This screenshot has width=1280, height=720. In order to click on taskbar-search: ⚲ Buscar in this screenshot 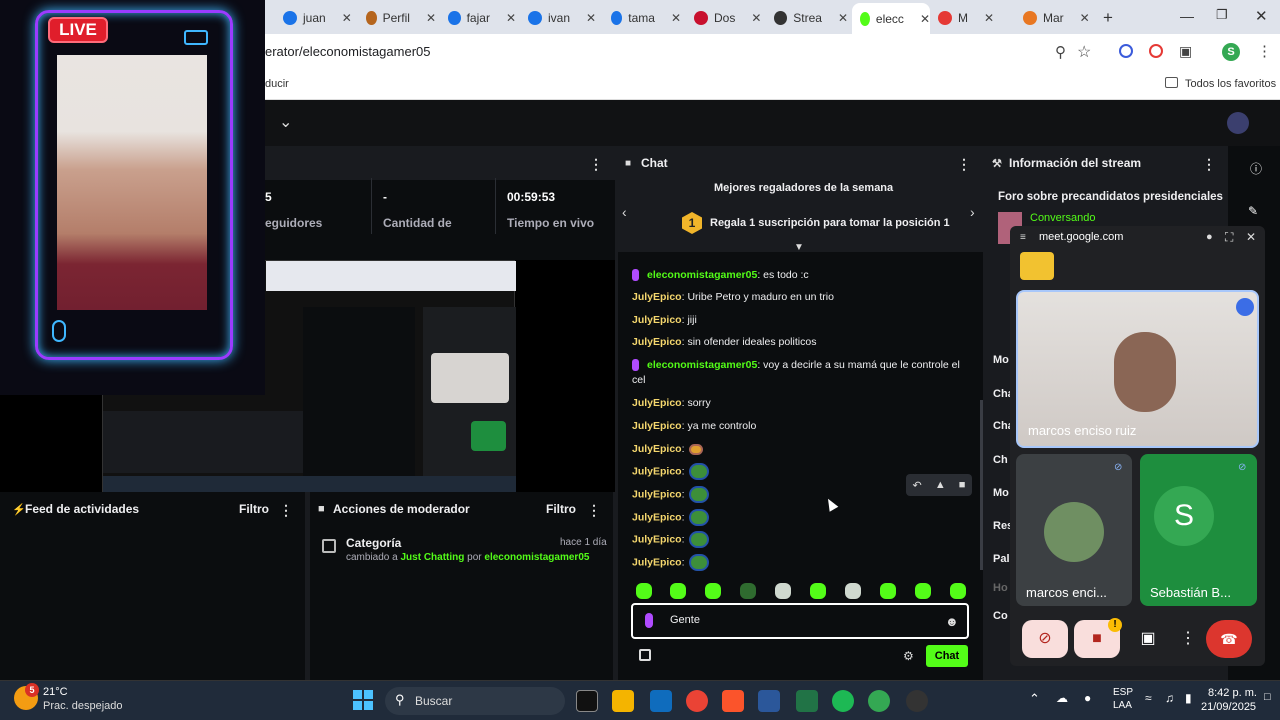, I will do `click(475, 701)`.